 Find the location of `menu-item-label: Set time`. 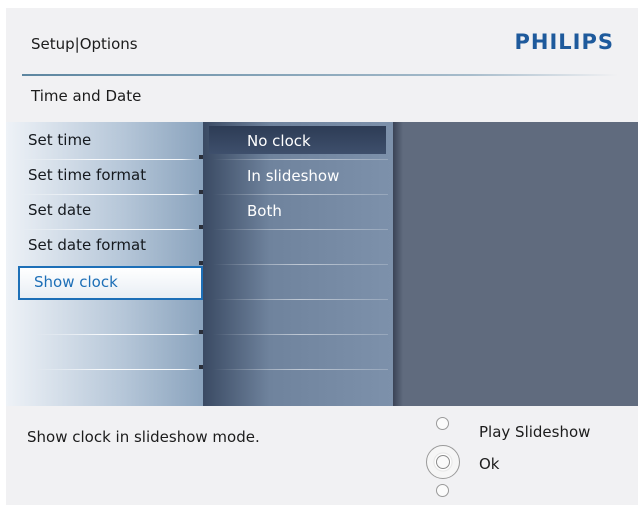

menu-item-label: Set time is located at coordinates (60, 140).